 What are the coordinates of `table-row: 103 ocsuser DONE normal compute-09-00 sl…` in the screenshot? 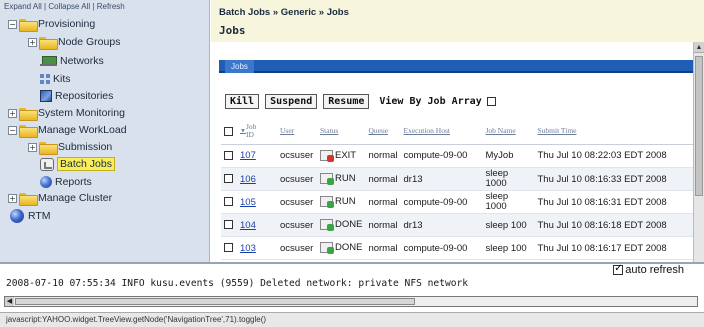 It's located at (458, 248).